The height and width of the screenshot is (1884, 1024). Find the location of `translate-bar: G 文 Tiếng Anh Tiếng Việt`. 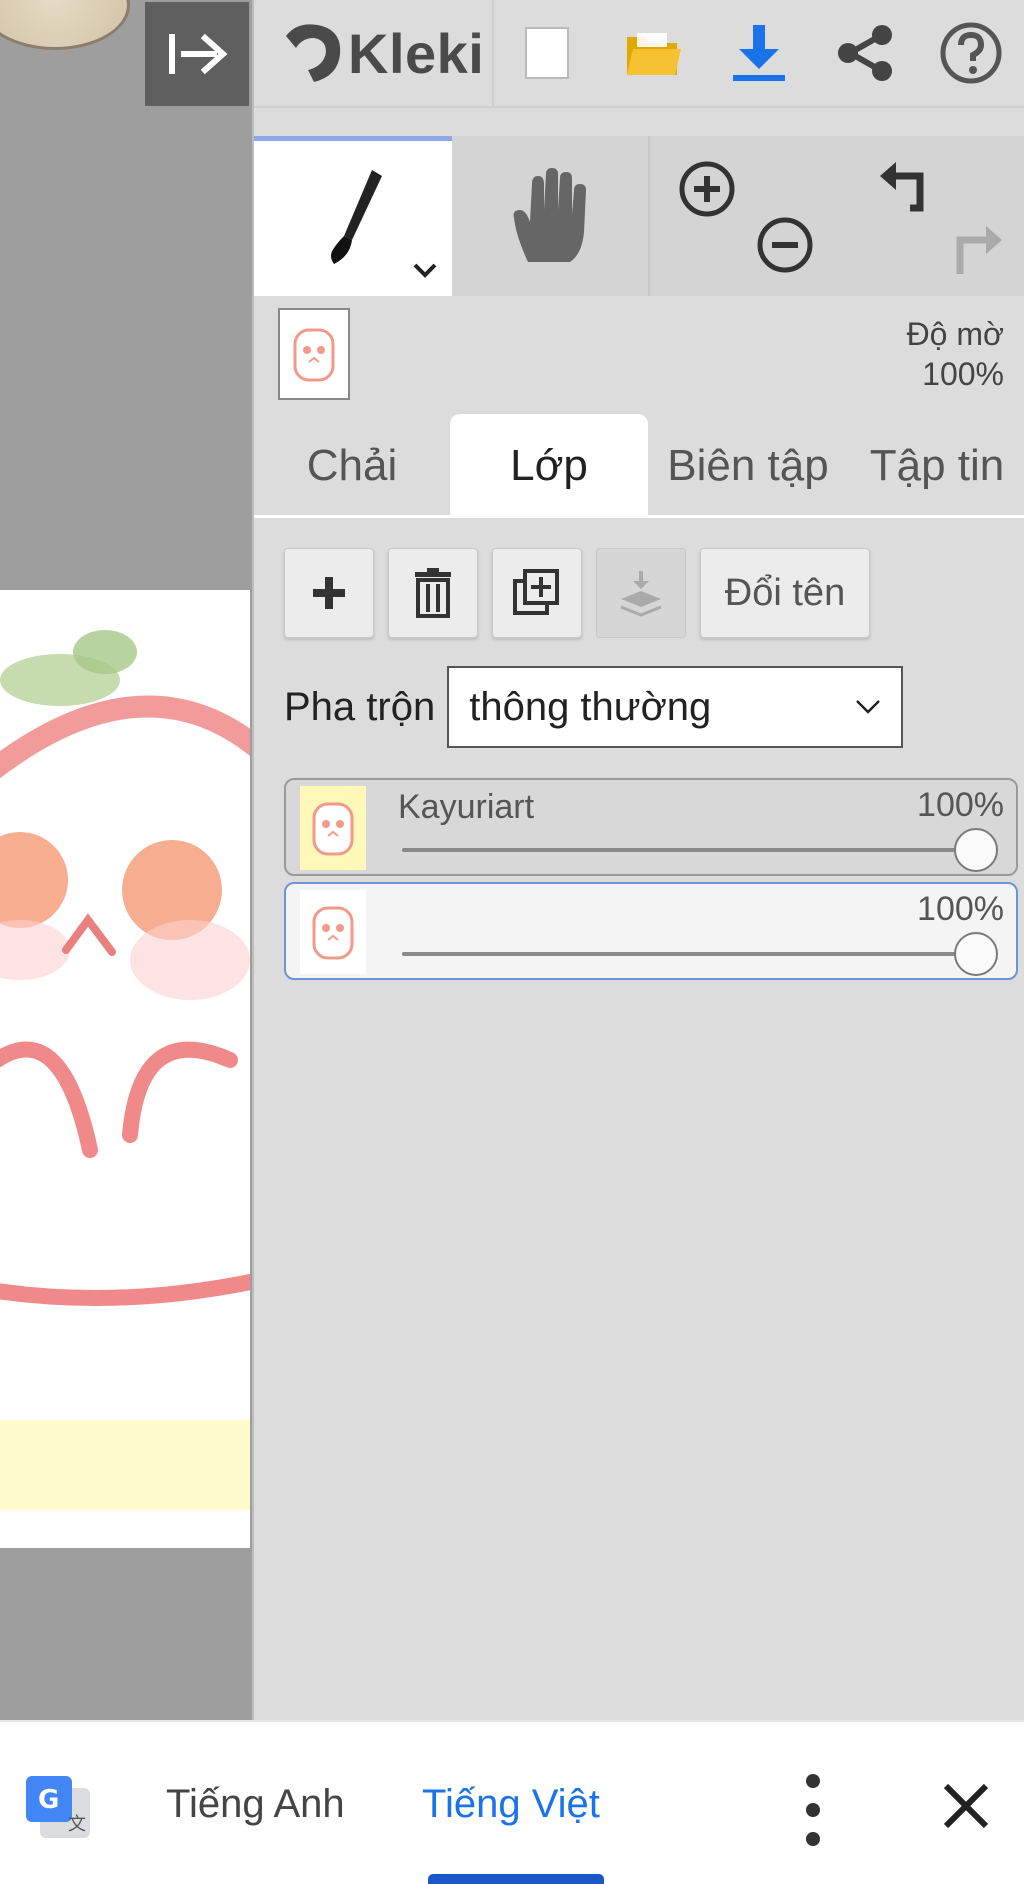

translate-bar: G 文 Tiếng Anh Tiếng Việt is located at coordinates (512, 1802).